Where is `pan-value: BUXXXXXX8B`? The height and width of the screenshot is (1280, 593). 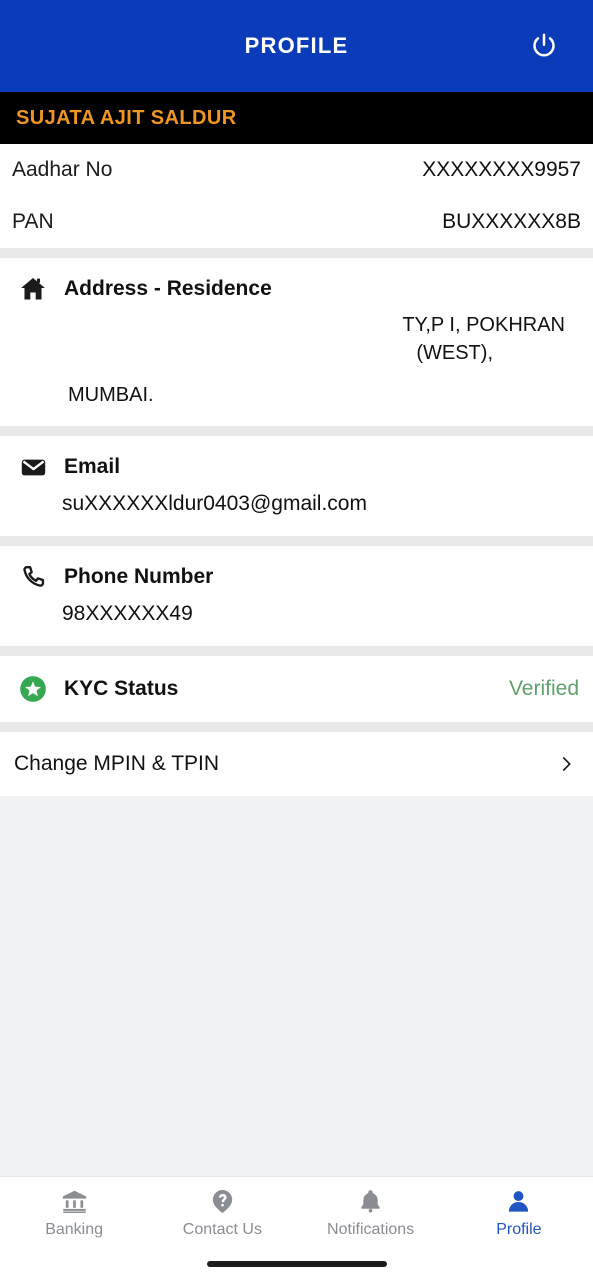 pan-value: BUXXXXXX8B is located at coordinates (511, 221).